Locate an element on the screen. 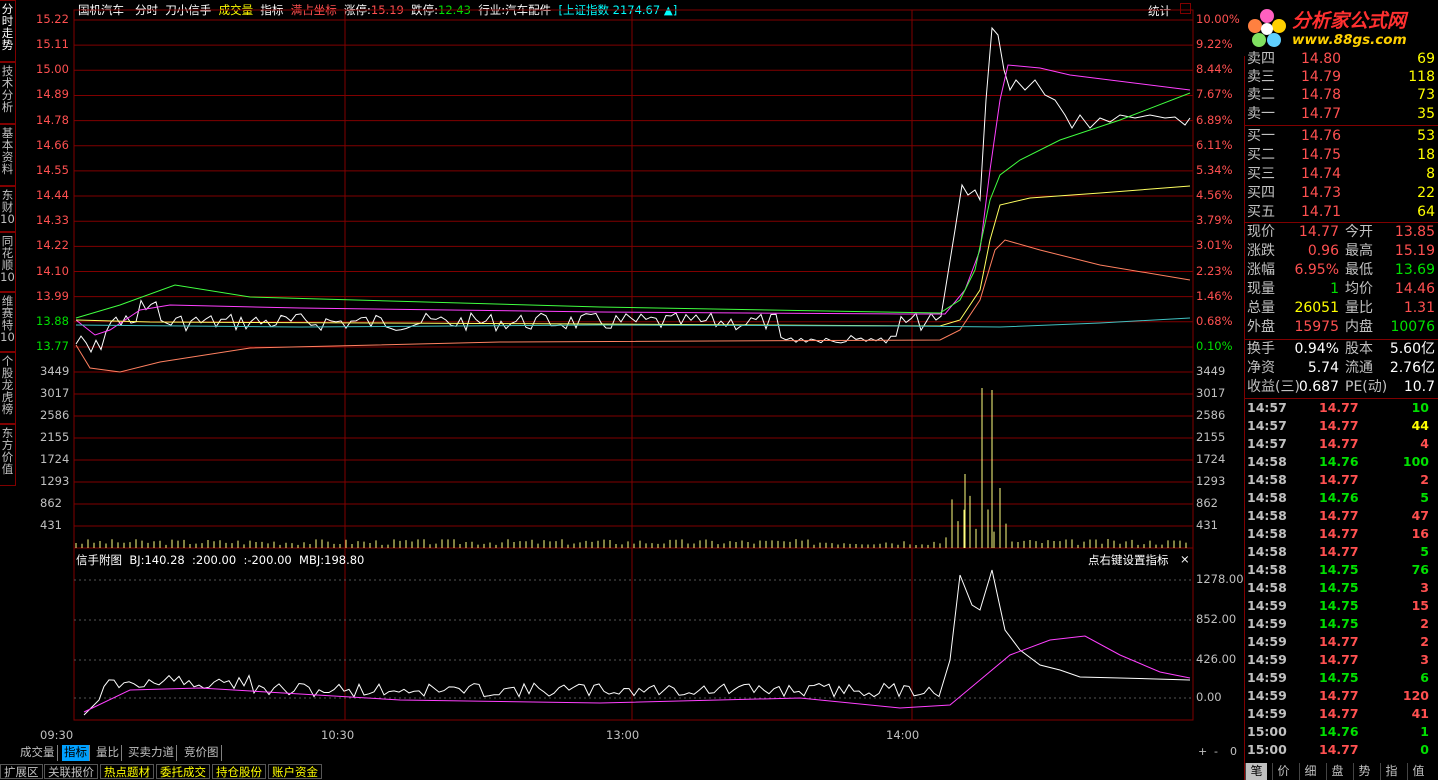  orderbook-sell-row: 卖四 14.80 69 is located at coordinates (1342, 59).